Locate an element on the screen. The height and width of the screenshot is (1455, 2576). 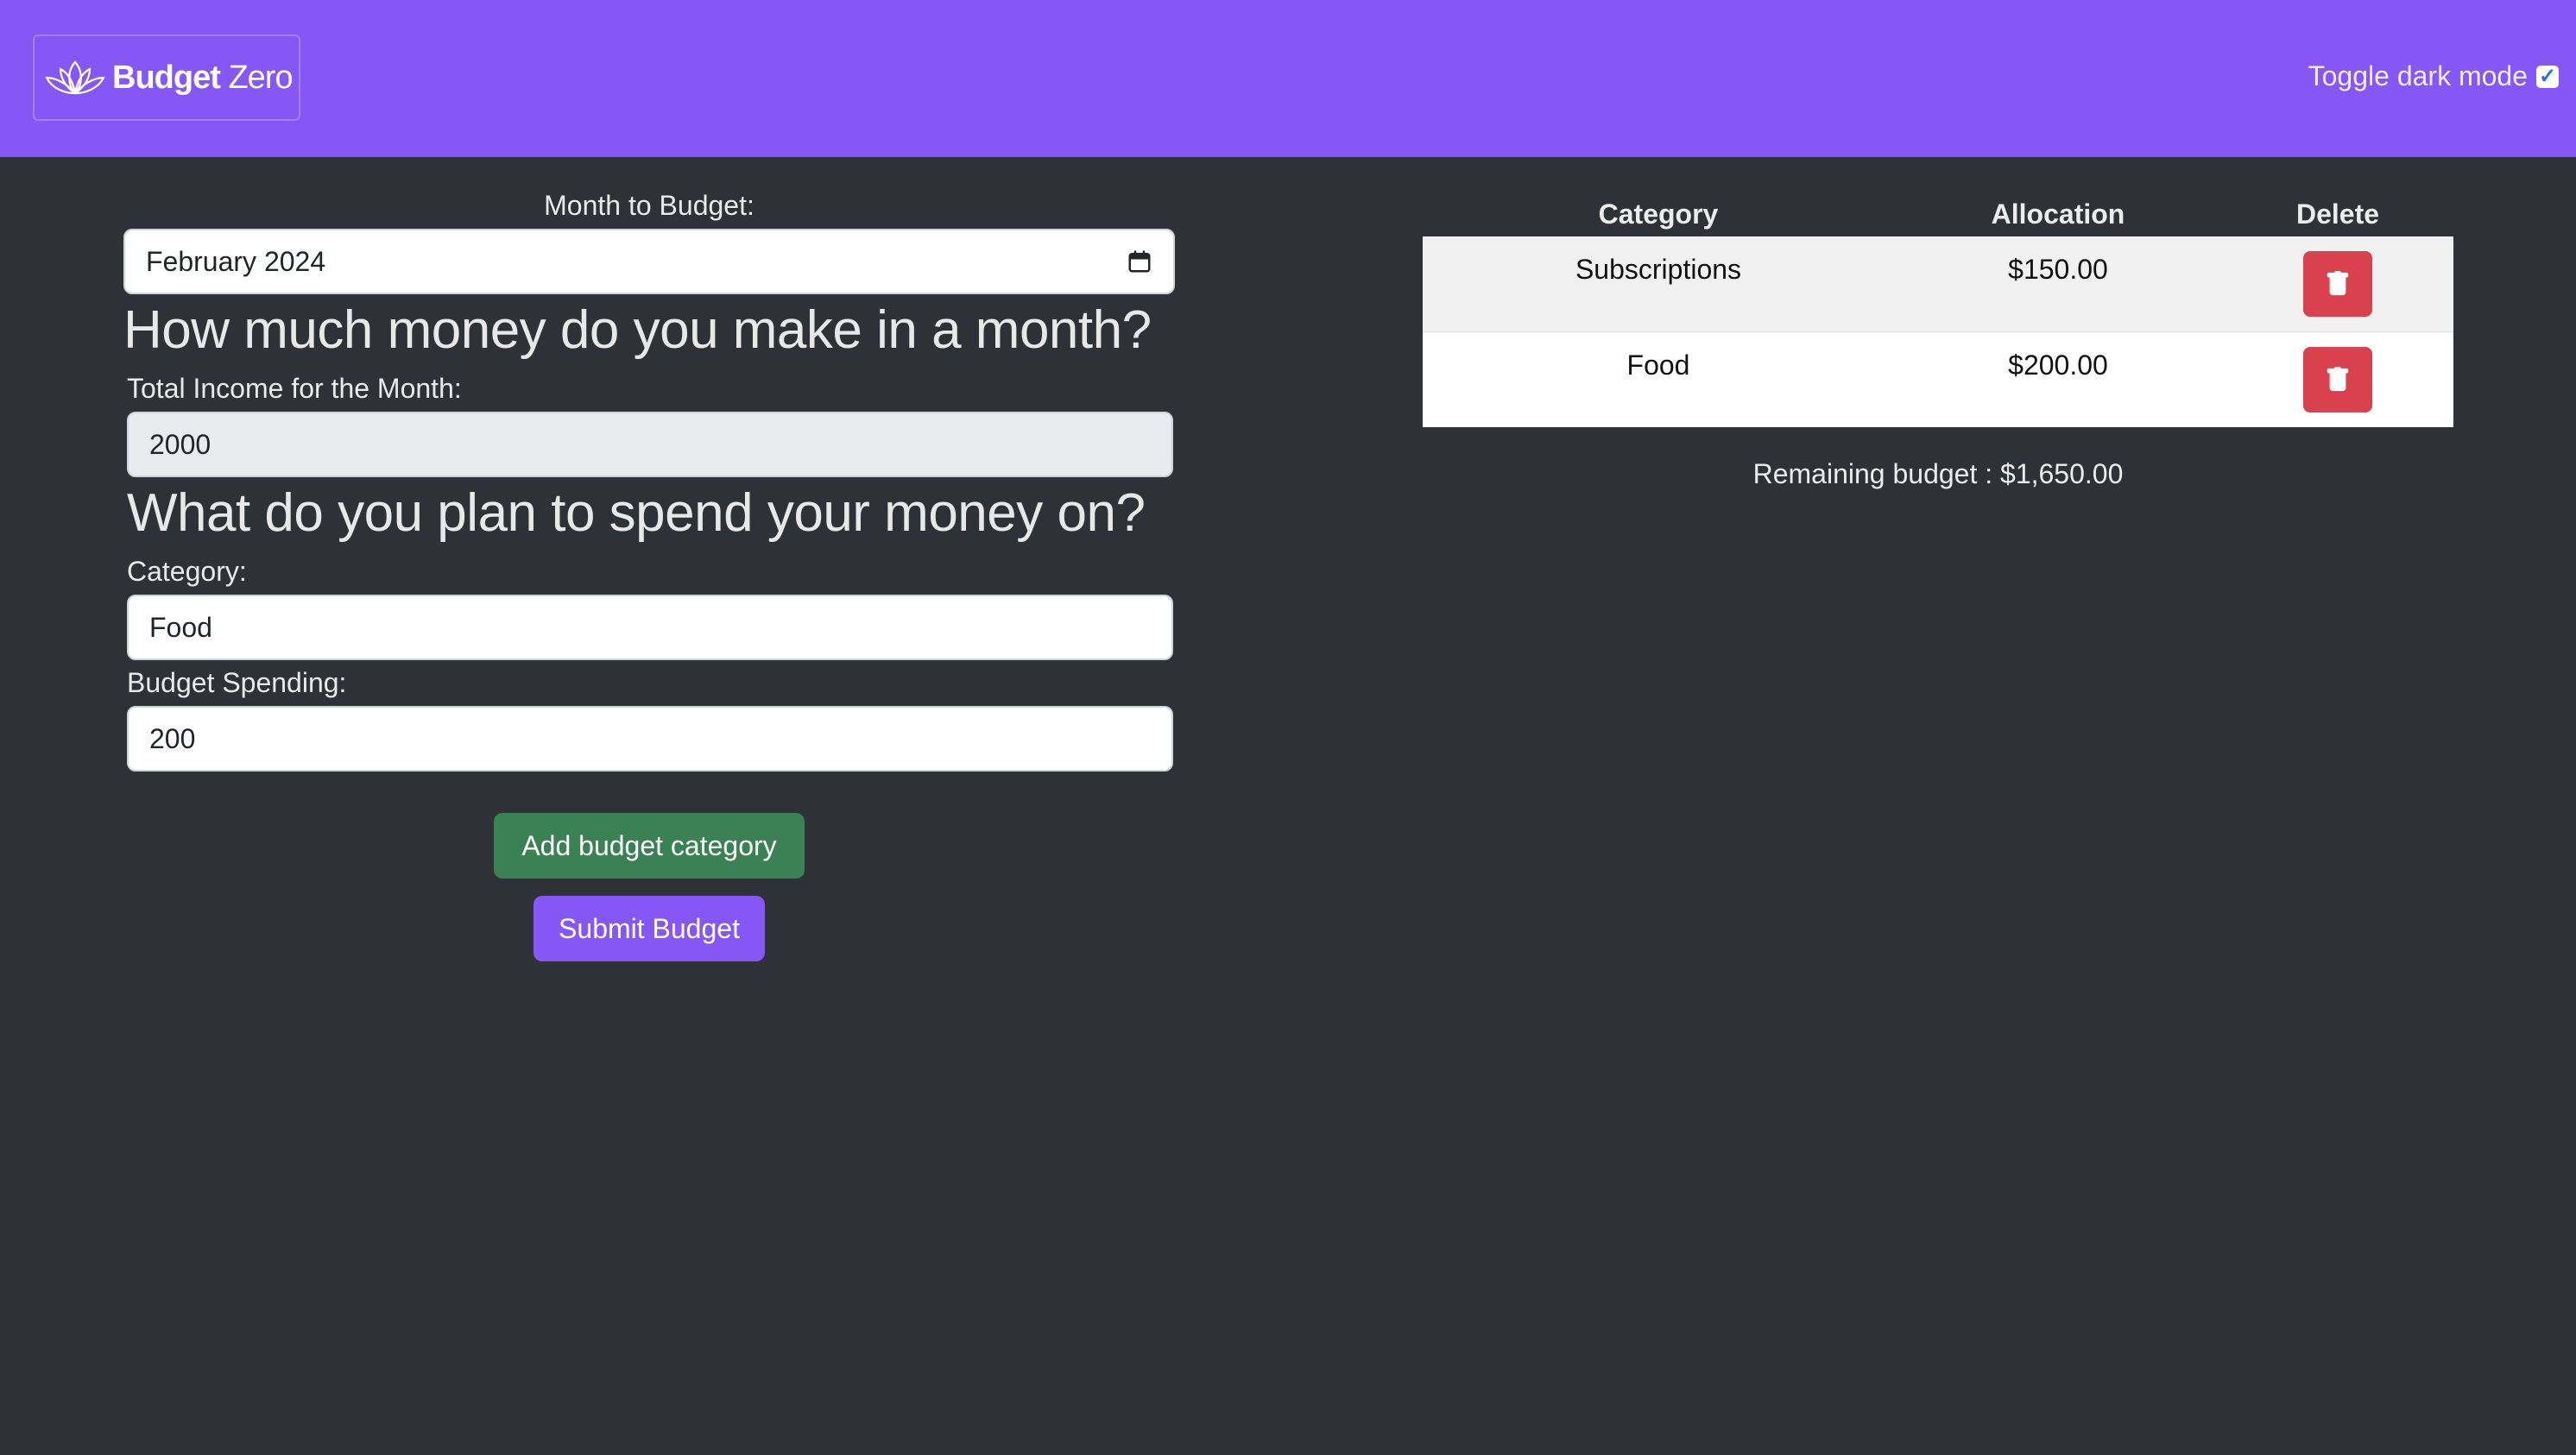
dark-mode-checkbox: ✓ is located at coordinates (2547, 76).